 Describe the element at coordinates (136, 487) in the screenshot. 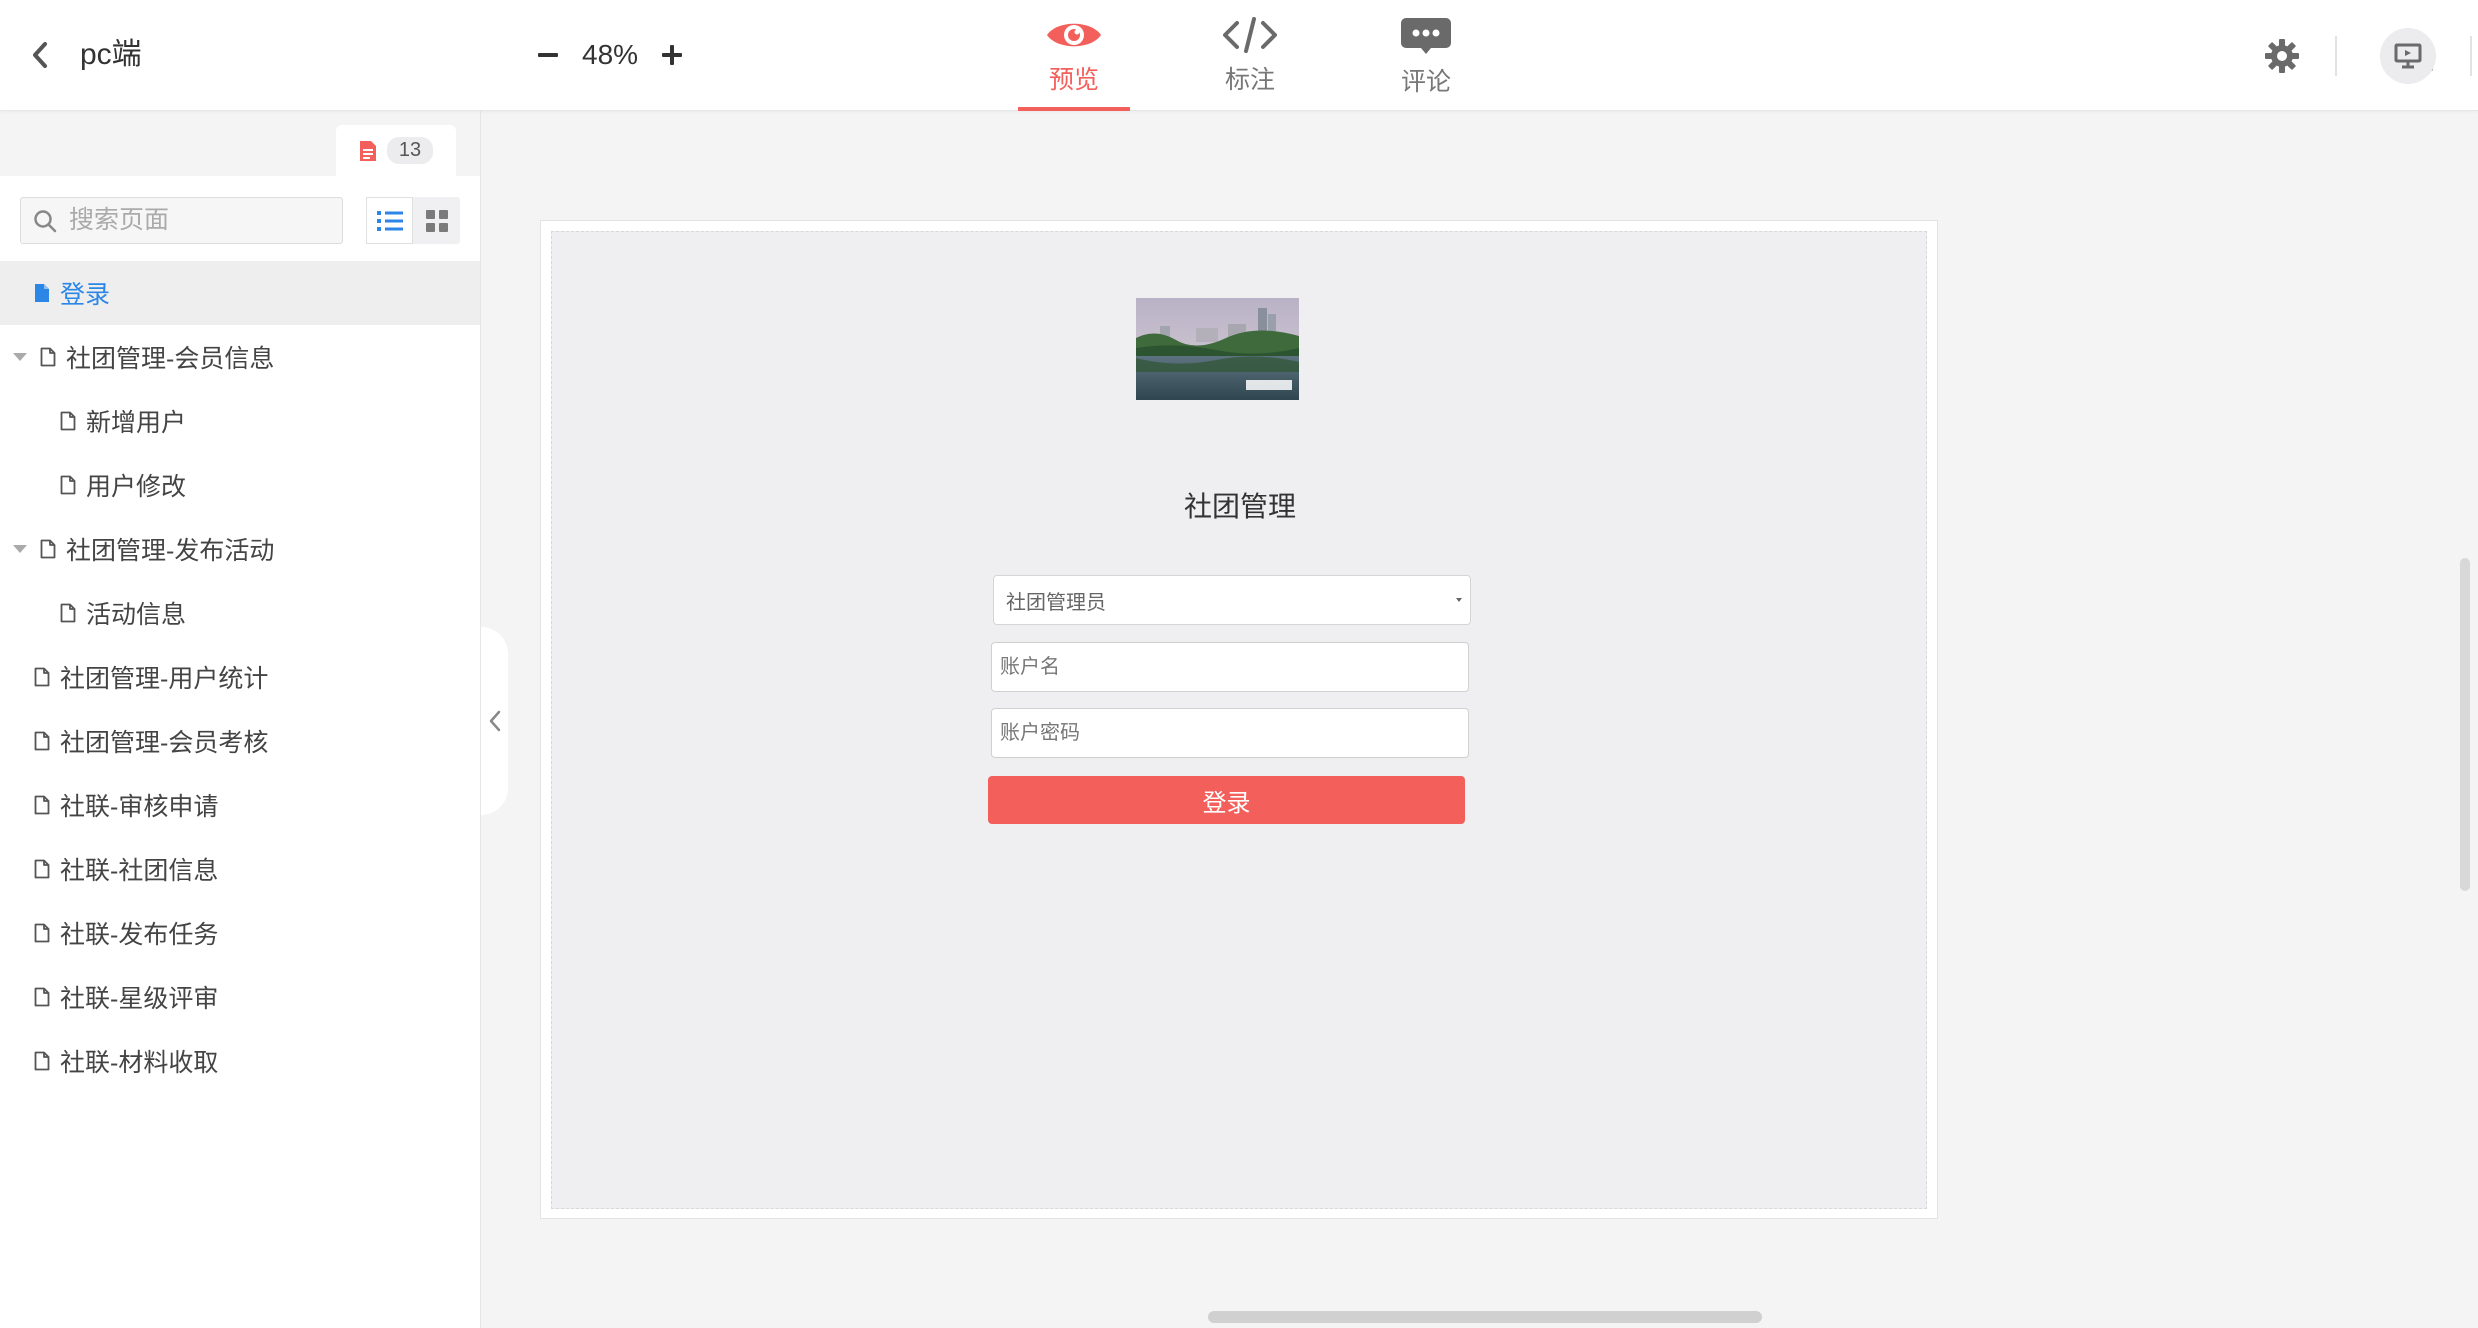

I see `page-item-label: 用户修改` at that location.